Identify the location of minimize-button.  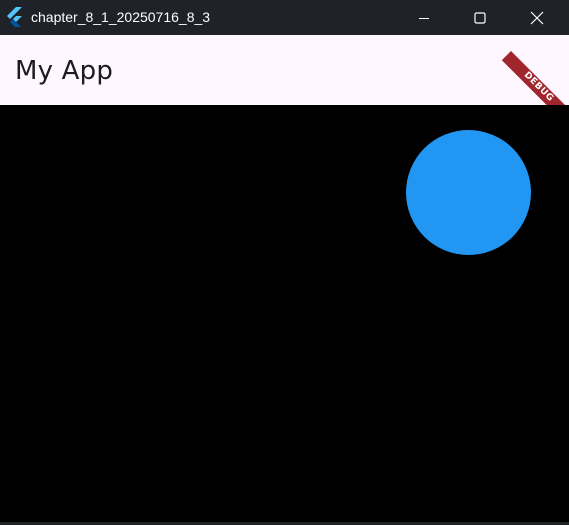
(424, 17).